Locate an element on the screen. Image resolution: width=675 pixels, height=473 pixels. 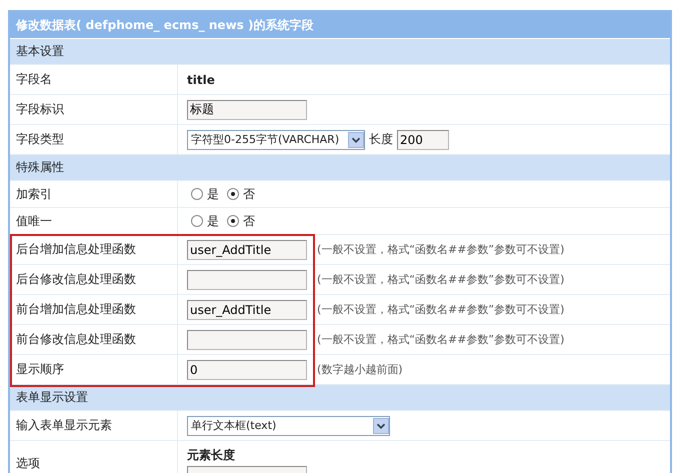
field-label: 输入表单显示元素 is located at coordinates (94, 425).